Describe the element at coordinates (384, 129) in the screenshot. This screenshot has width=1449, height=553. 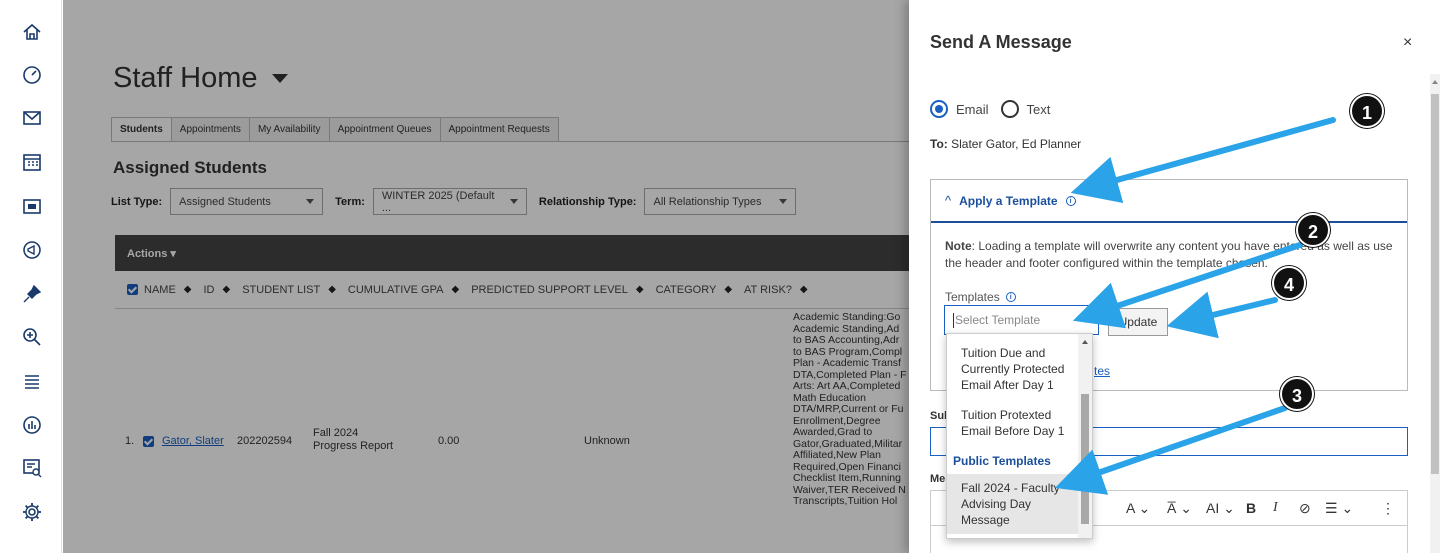
I see `tab-appointment-queues: Appointment Queues` at that location.